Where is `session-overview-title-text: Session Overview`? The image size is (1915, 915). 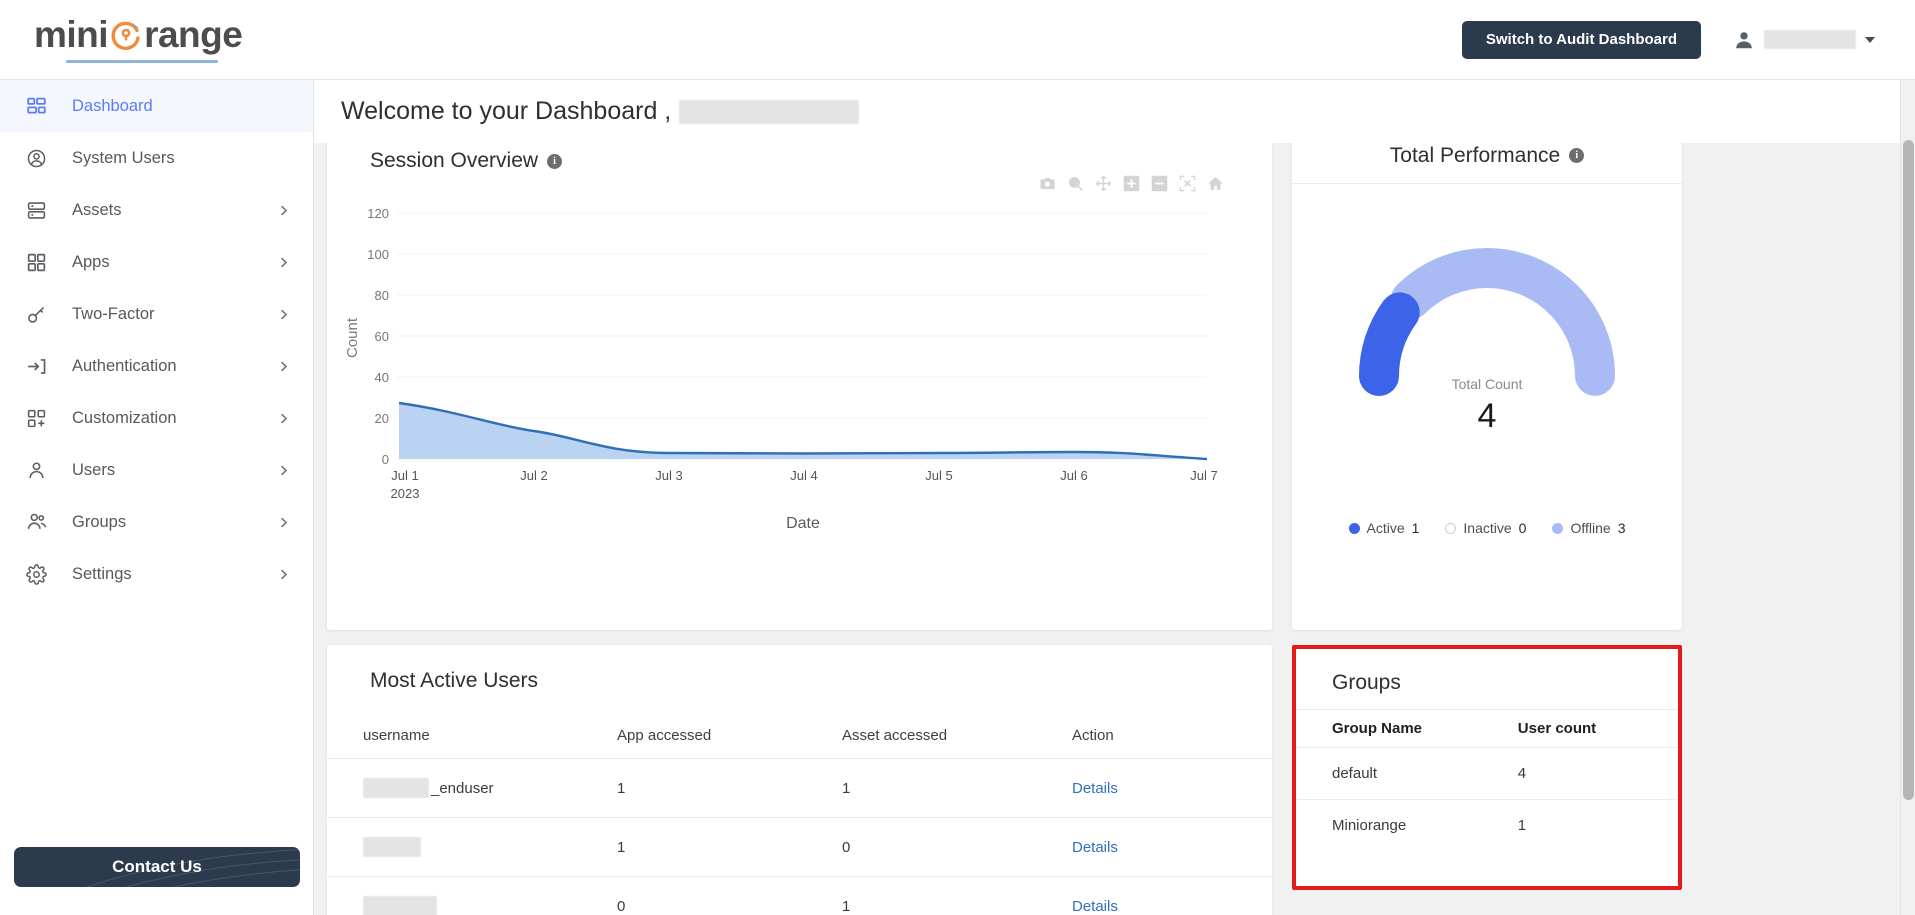
session-overview-title-text: Session Overview is located at coordinates (454, 160).